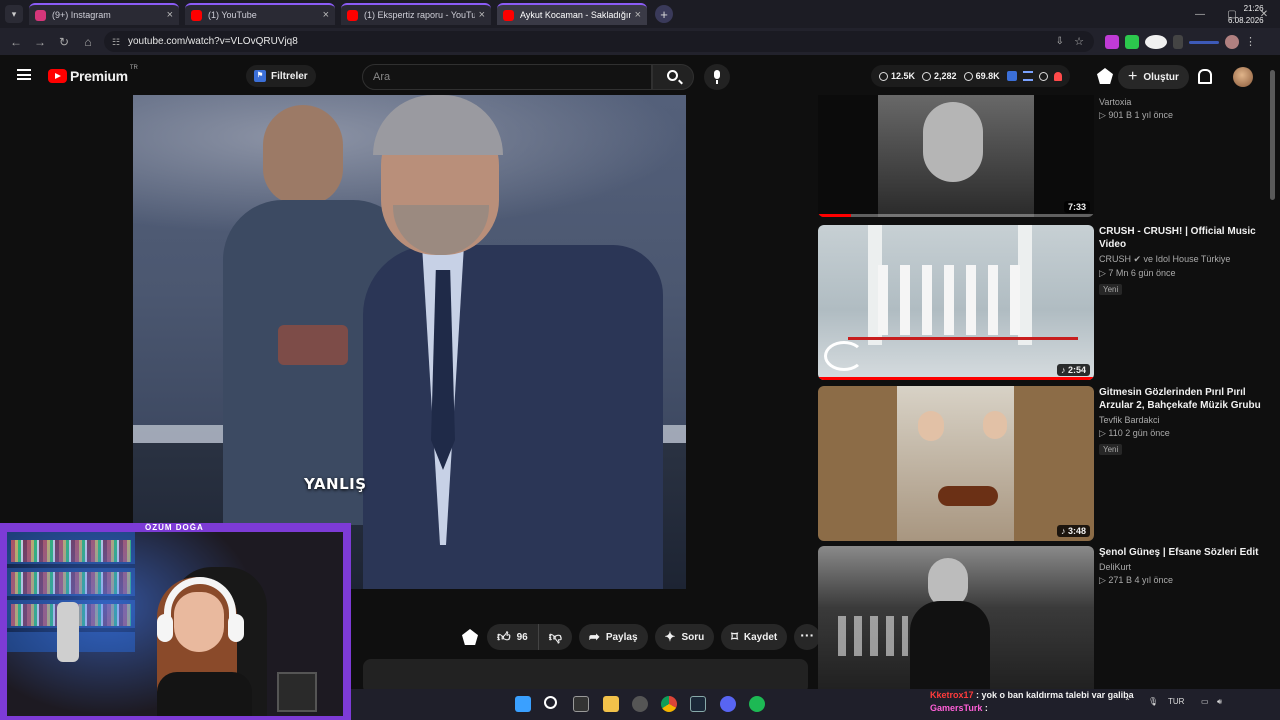  What do you see at coordinates (1250, 42) in the screenshot?
I see `menu-dots-icon: ⋮` at bounding box center [1250, 42].